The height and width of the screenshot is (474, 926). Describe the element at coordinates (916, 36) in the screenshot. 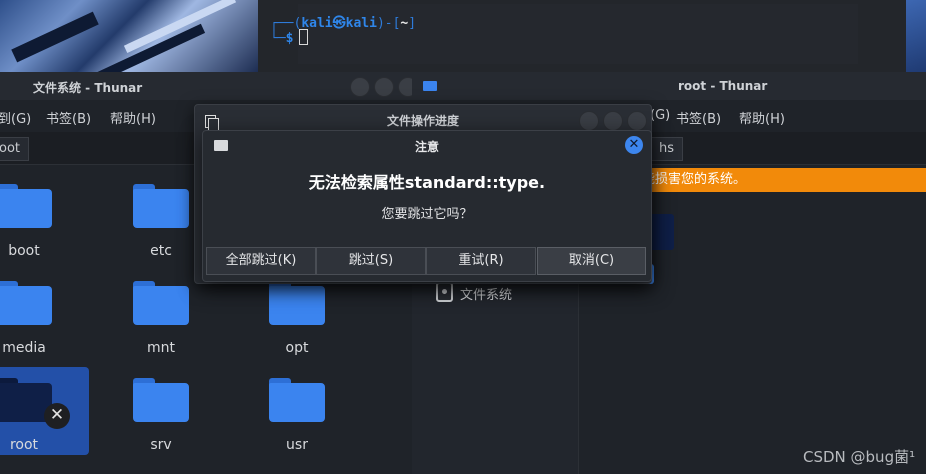

I see `desktop-wallpaper-right` at that location.